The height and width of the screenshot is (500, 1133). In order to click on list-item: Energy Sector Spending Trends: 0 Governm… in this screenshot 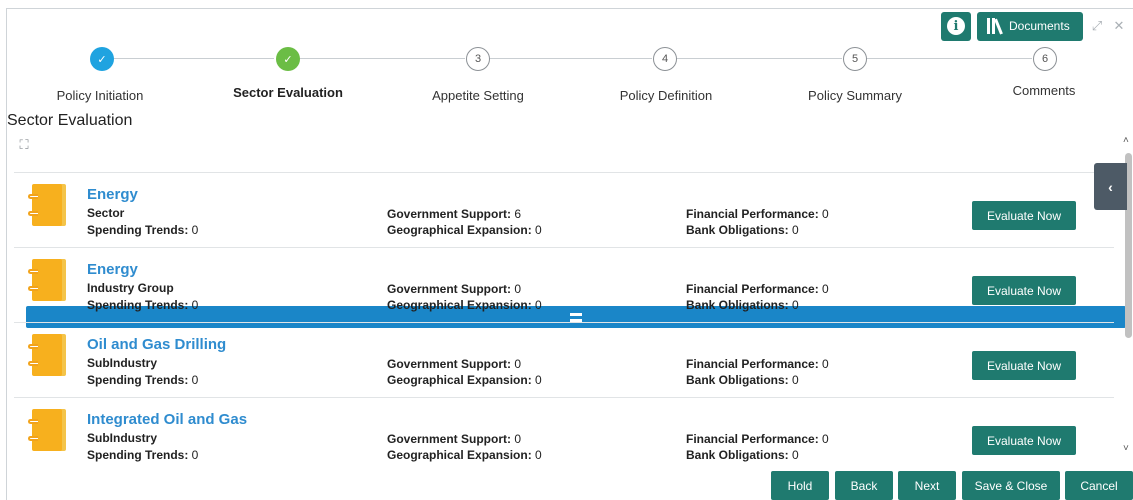, I will do `click(564, 209)`.